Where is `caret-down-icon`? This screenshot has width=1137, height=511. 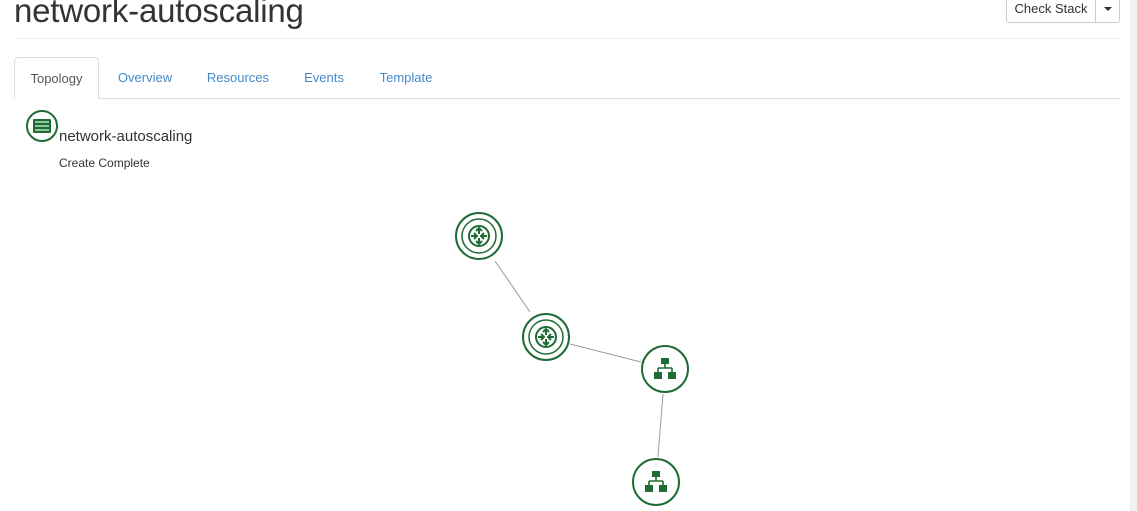
caret-down-icon is located at coordinates (1107, 8).